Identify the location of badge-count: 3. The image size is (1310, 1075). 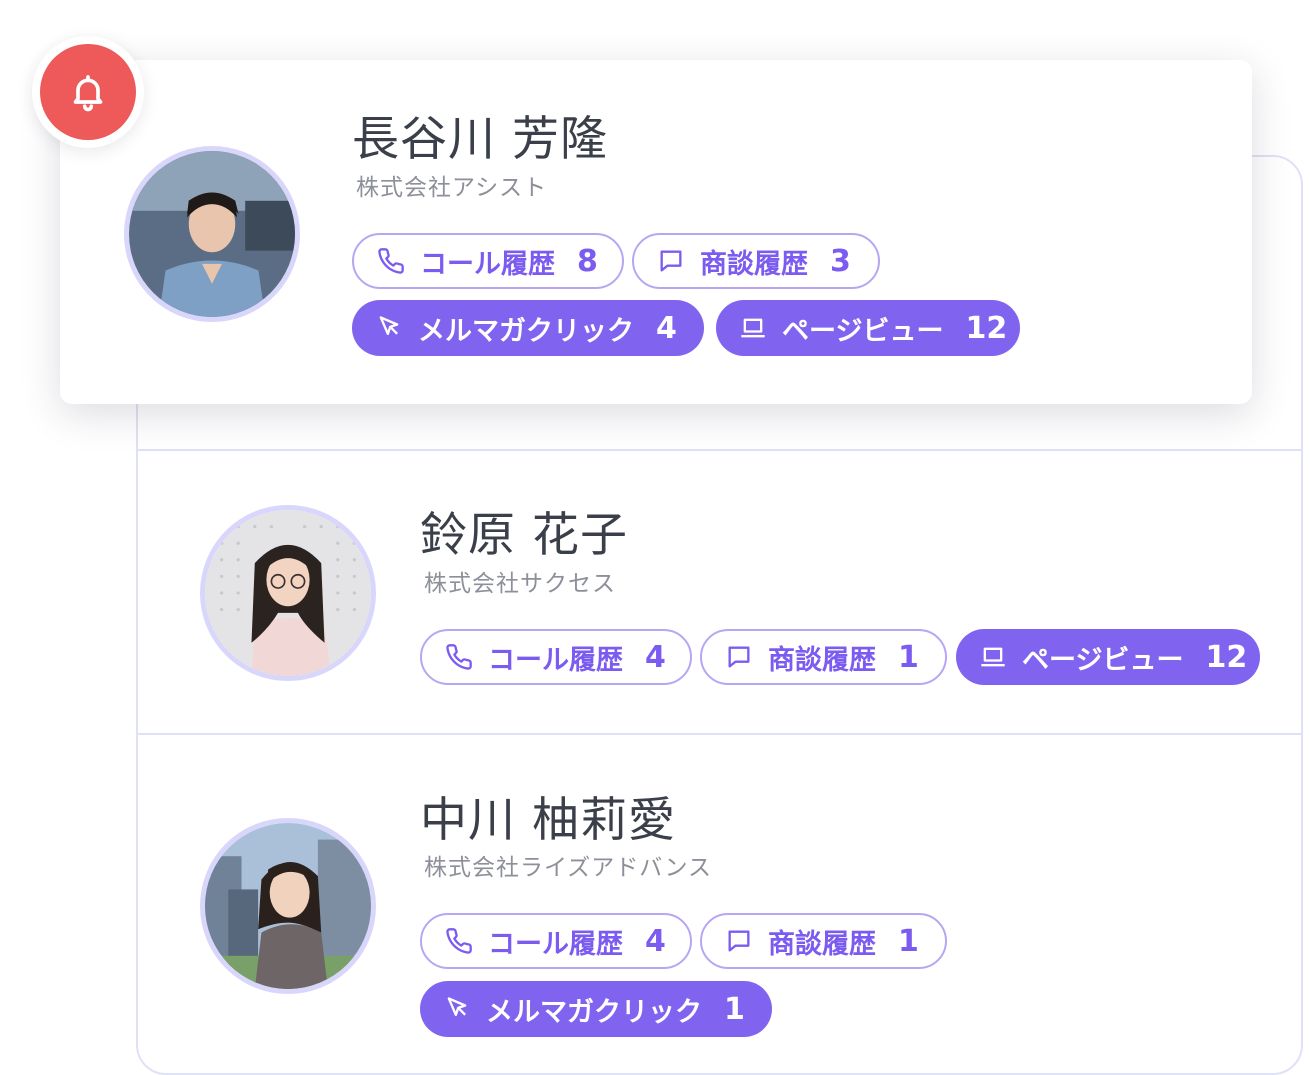
(840, 261).